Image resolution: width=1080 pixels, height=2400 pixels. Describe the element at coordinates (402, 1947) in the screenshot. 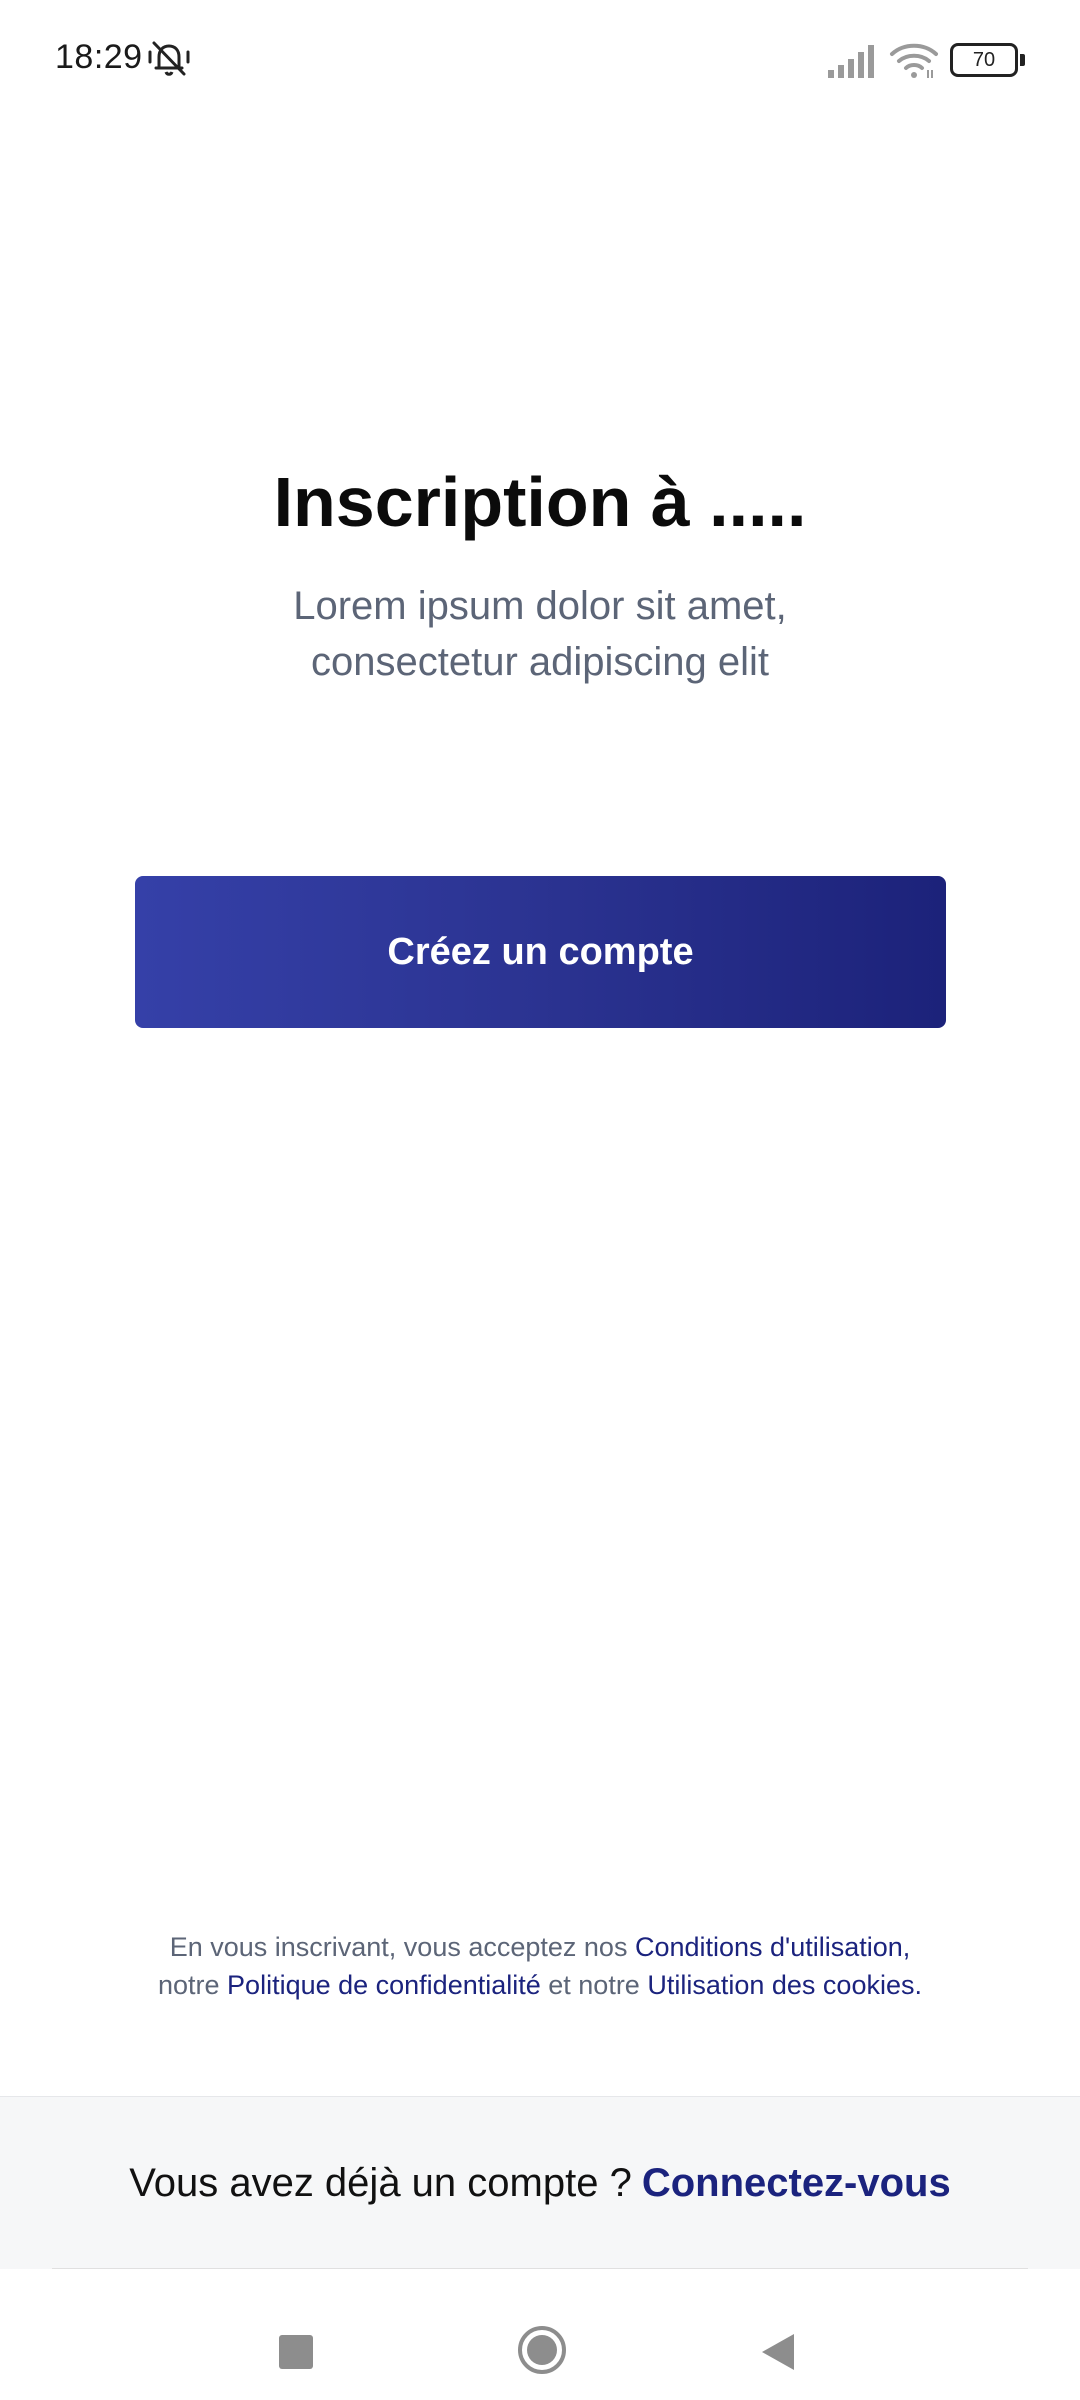

I see `terms-prefix: En vous inscrivant, vous acceptez nos` at that location.